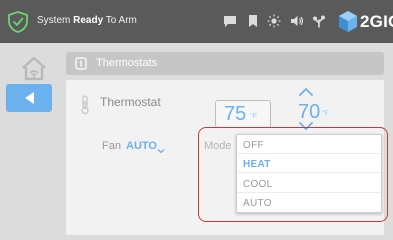  Describe the element at coordinates (319, 21) in the screenshot. I see `leaf-icon` at that location.